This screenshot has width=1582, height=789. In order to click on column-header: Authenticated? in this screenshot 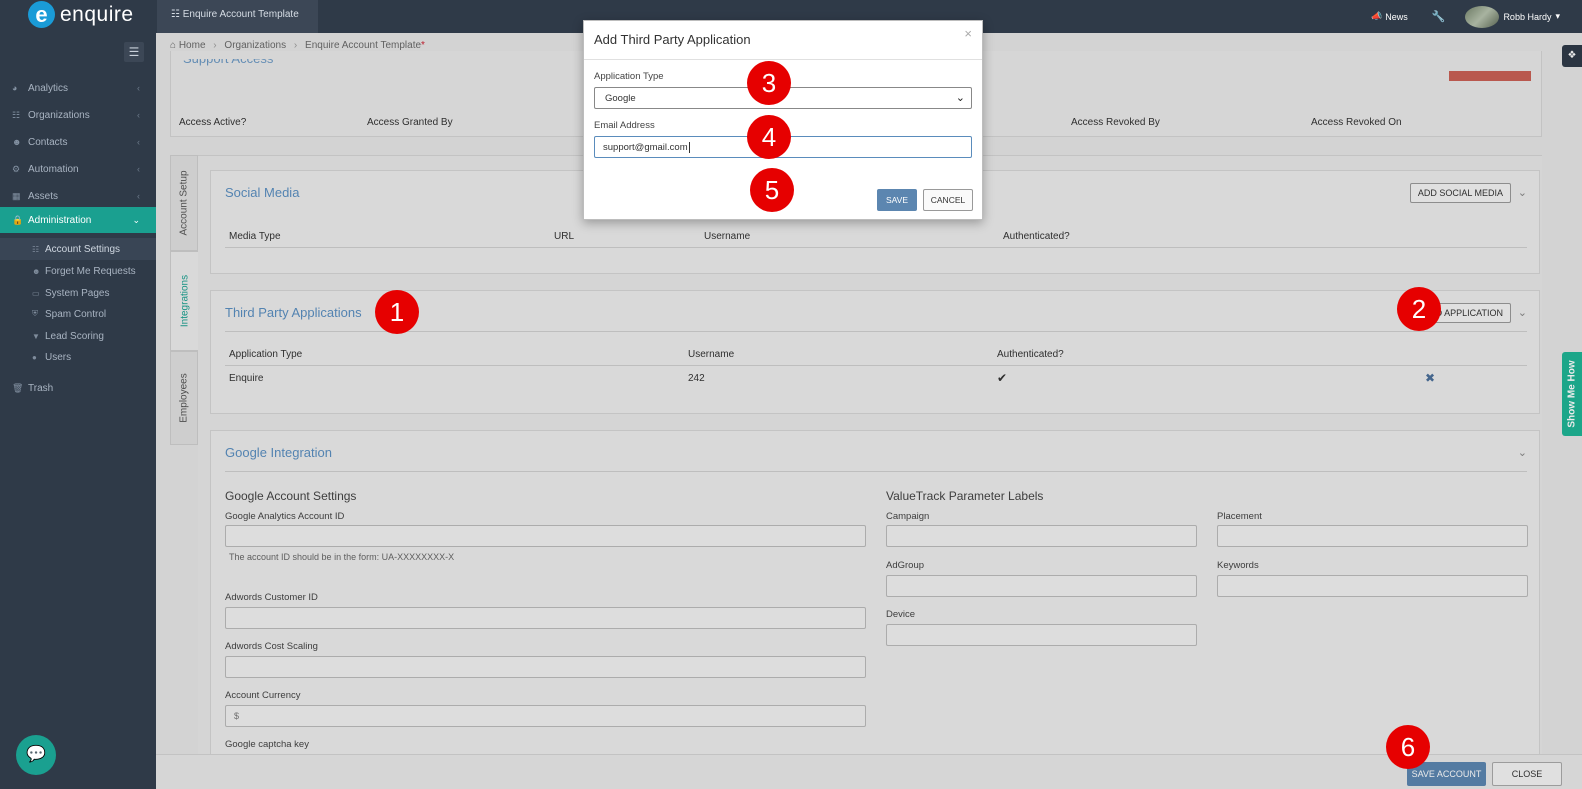, I will do `click(1036, 236)`.